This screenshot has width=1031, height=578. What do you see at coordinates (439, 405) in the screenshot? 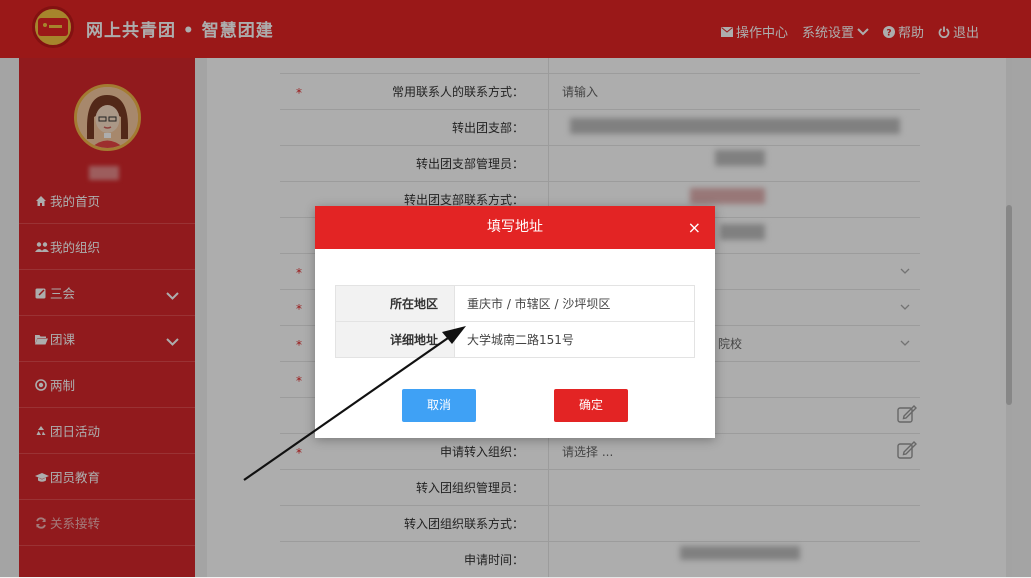
I see `cancel-button: 取消` at bounding box center [439, 405].